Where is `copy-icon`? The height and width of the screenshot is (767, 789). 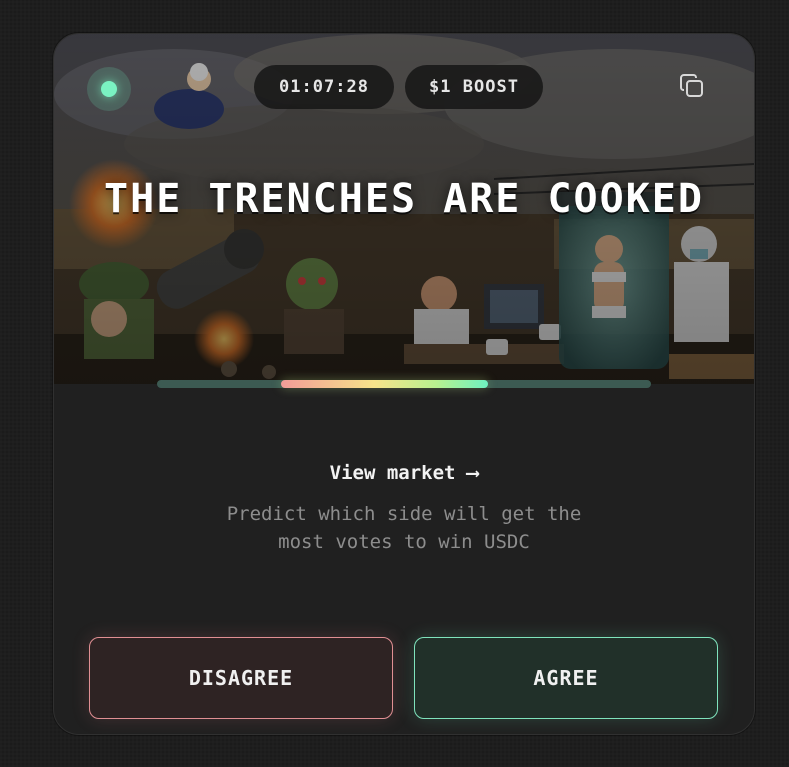
copy-icon is located at coordinates (692, 88).